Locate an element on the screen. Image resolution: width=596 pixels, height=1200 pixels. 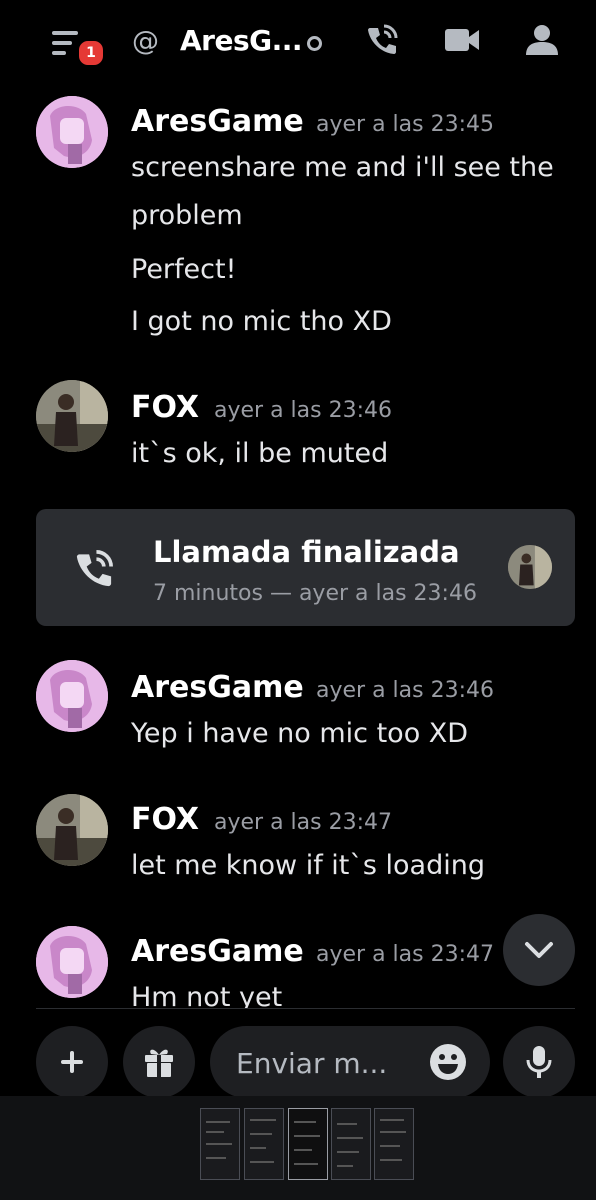
plus-icon is located at coordinates (72, 1062).